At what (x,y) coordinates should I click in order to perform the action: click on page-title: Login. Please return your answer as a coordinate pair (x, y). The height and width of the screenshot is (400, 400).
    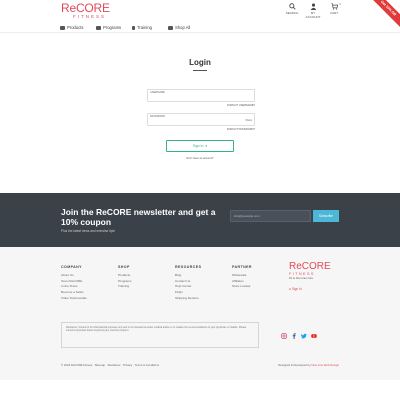
    Looking at the image, I should click on (200, 62).